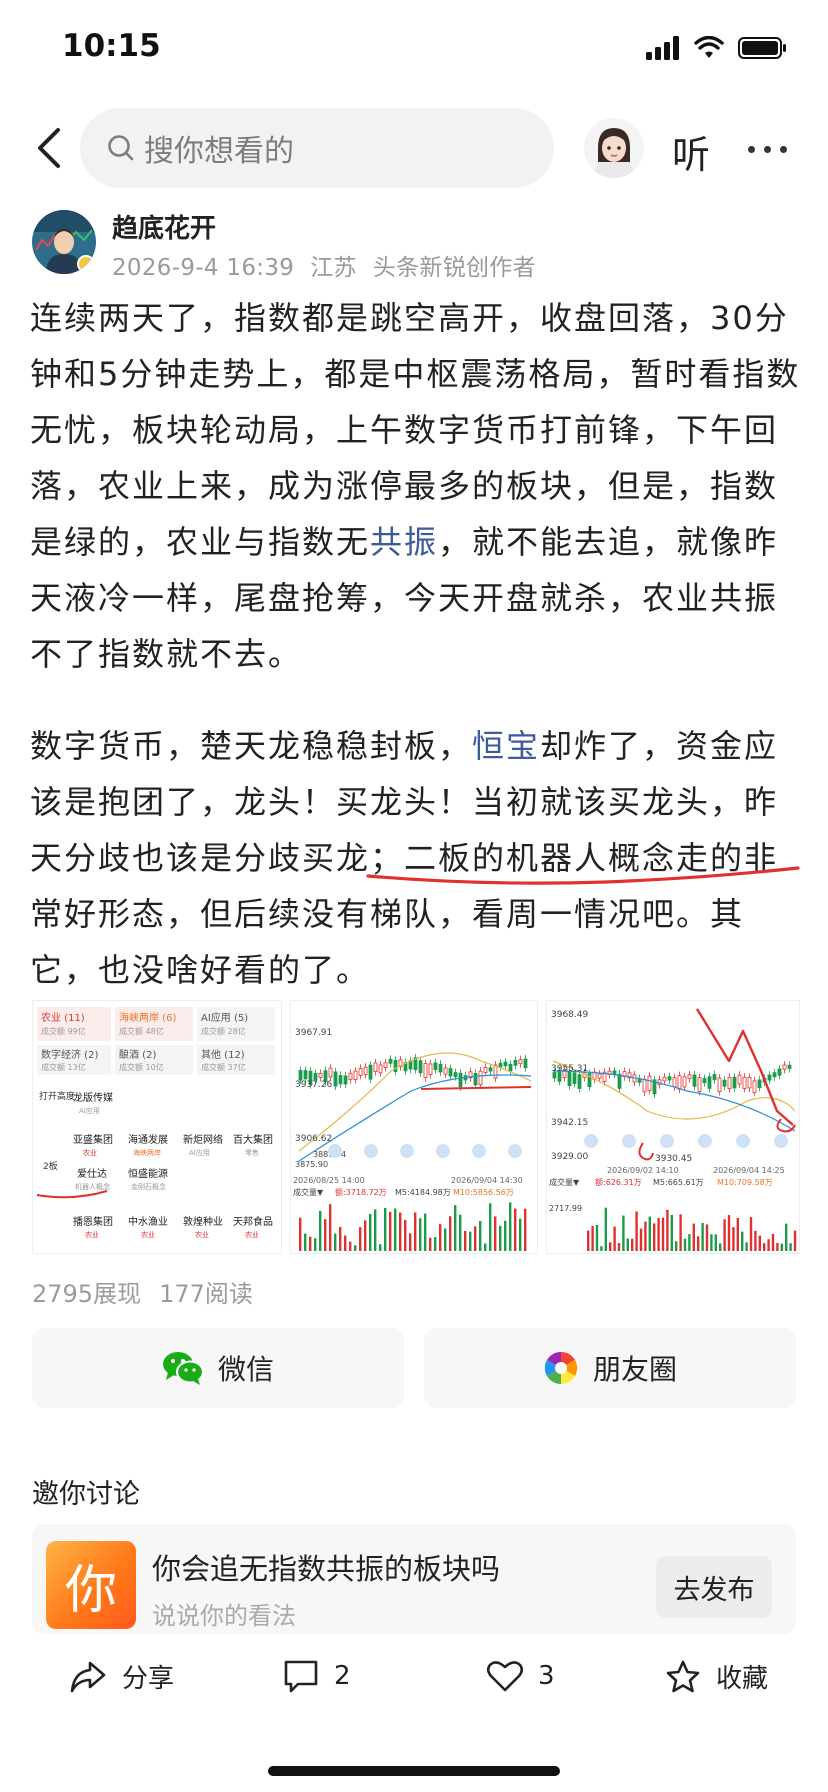 The image size is (828, 1792). I want to click on like-count: 3, so click(546, 1676).